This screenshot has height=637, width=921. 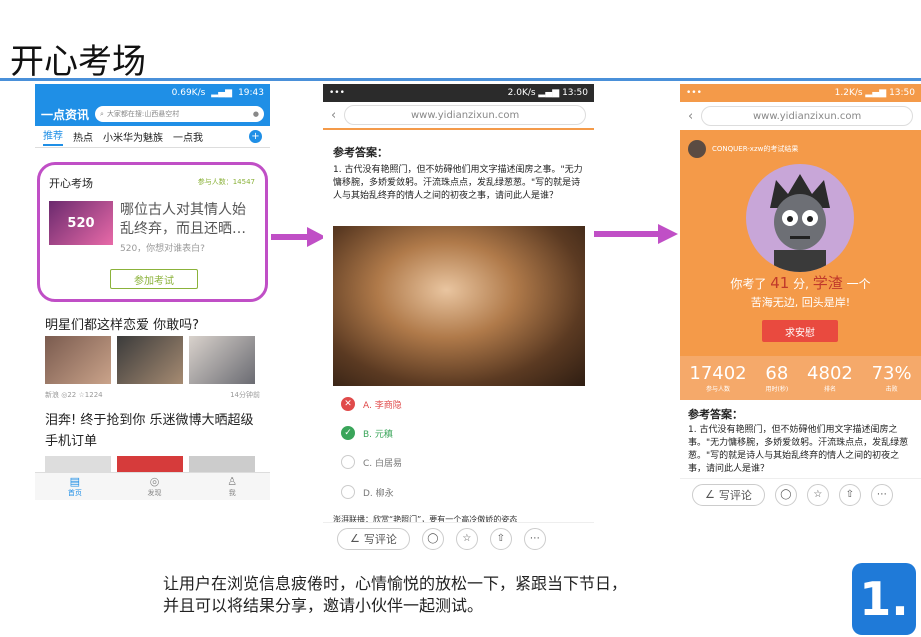 I want to click on comment-count: 22, so click(x=72, y=395).